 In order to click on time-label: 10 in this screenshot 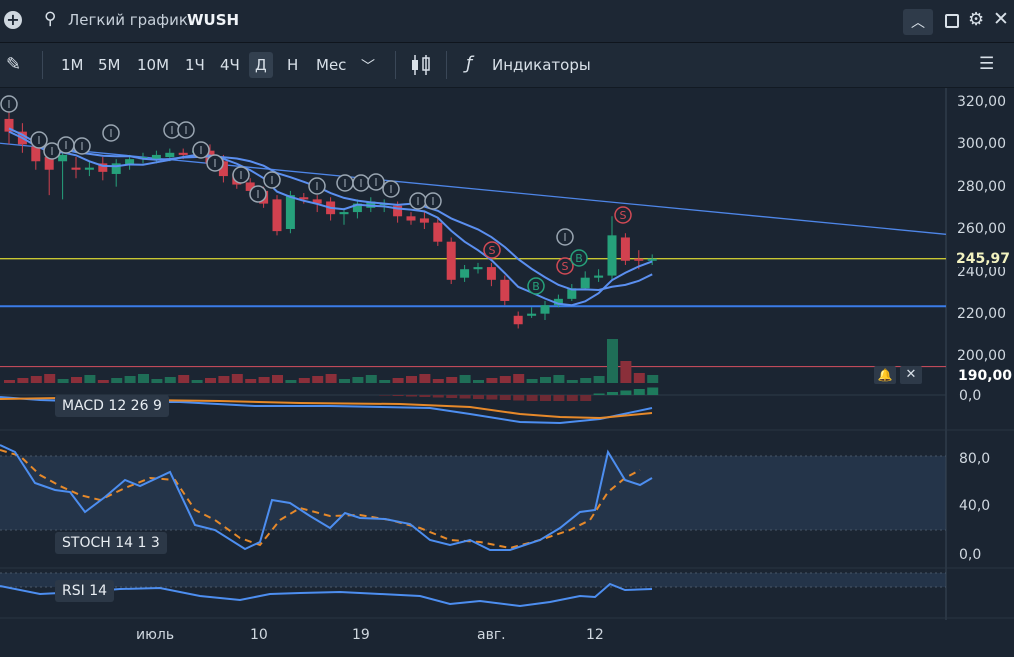, I will do `click(259, 635)`.